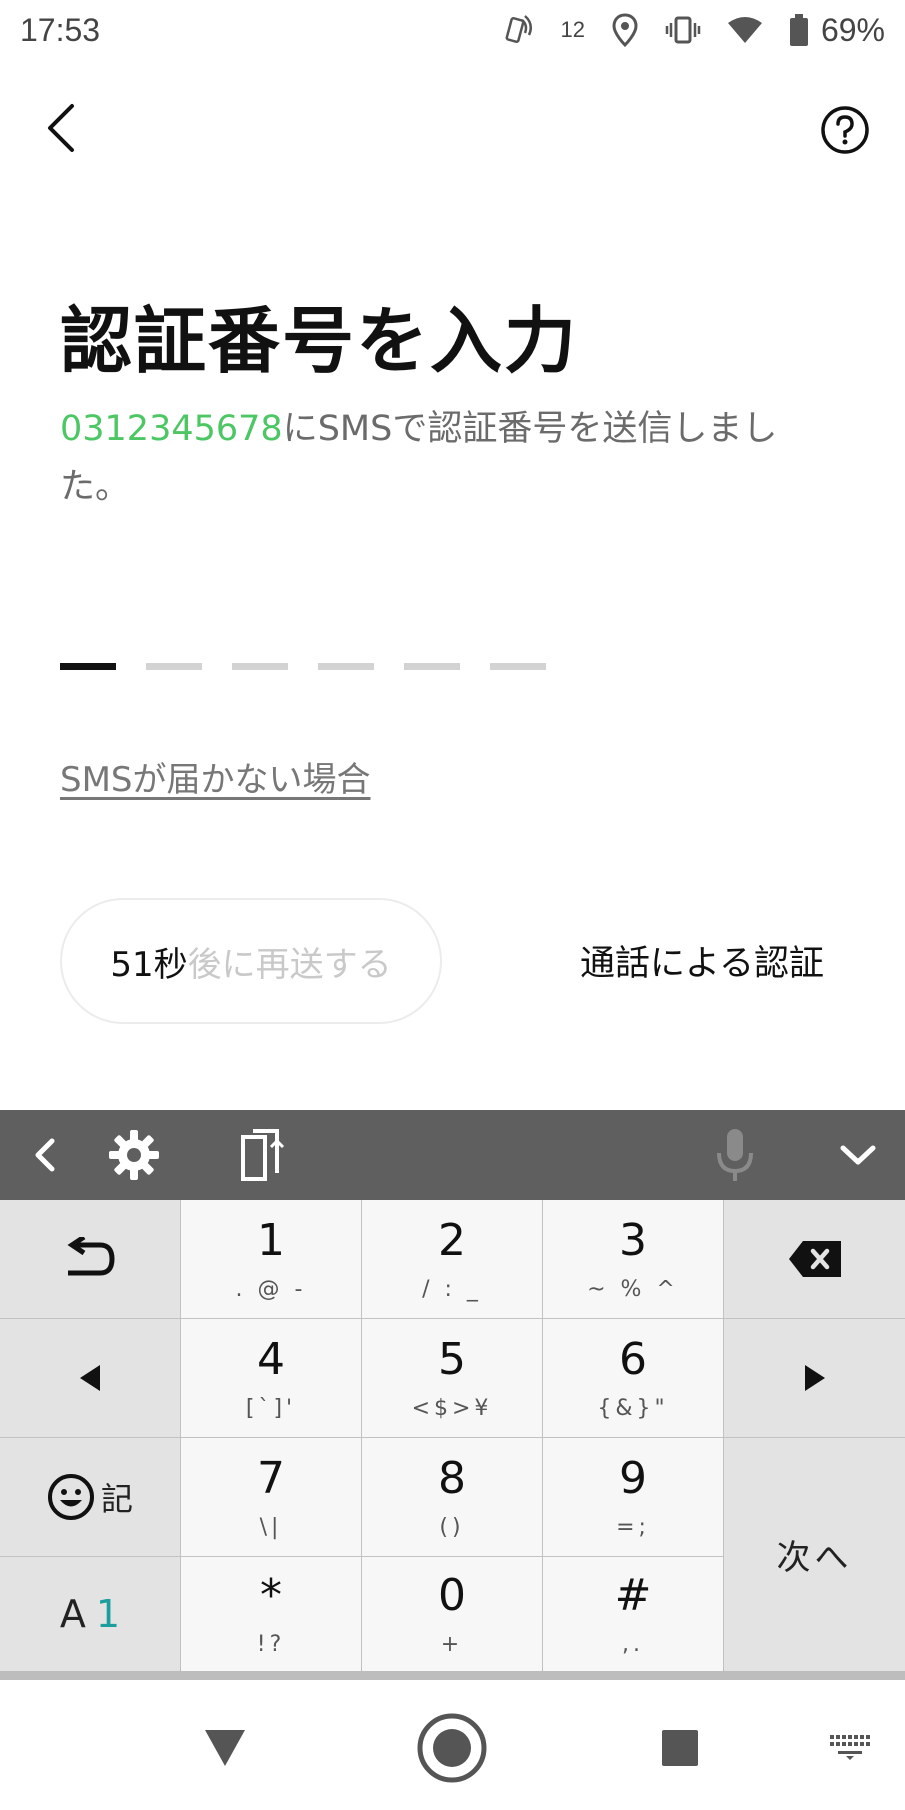 This screenshot has width=905, height=1810. I want to click on keyboard-close-button, so click(858, 1155).